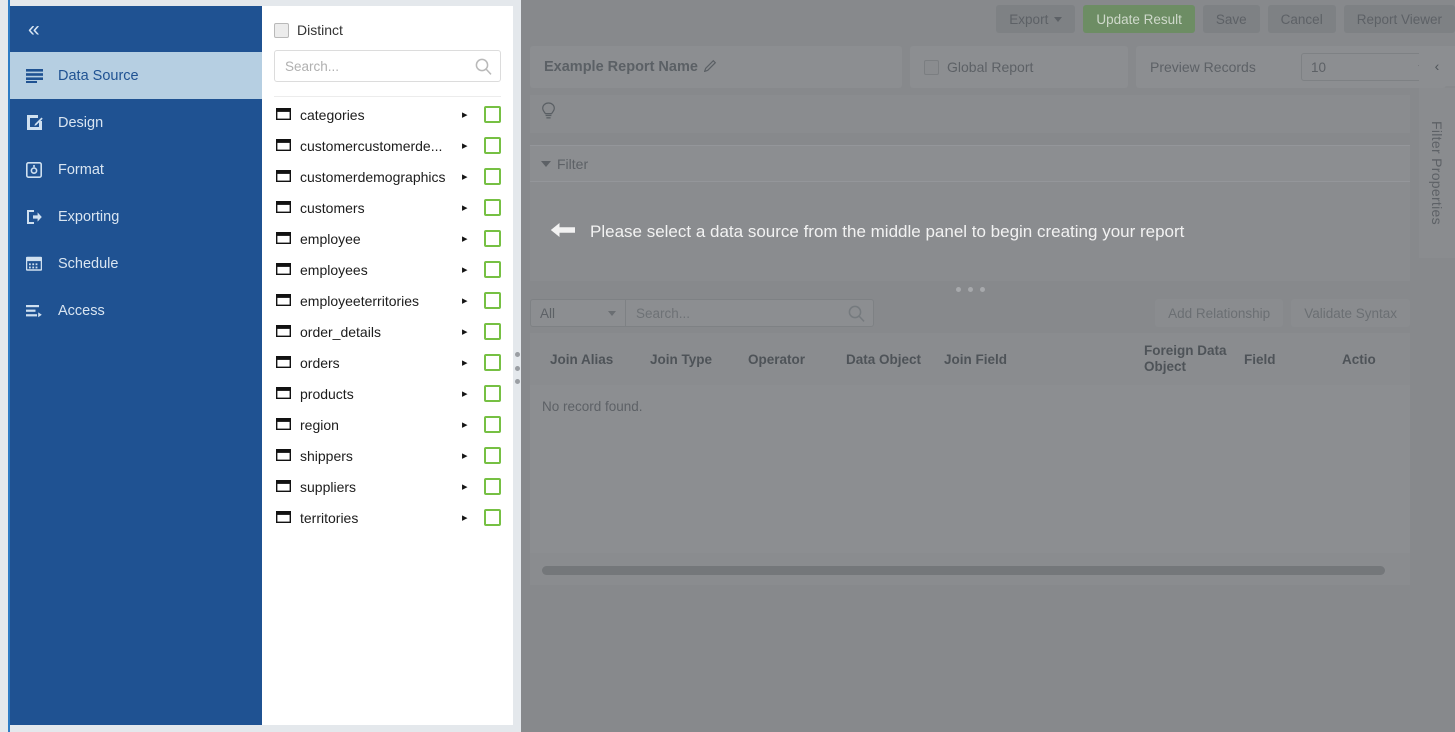  Describe the element at coordinates (136, 310) in the screenshot. I see `sidebar-item-access: Access` at that location.